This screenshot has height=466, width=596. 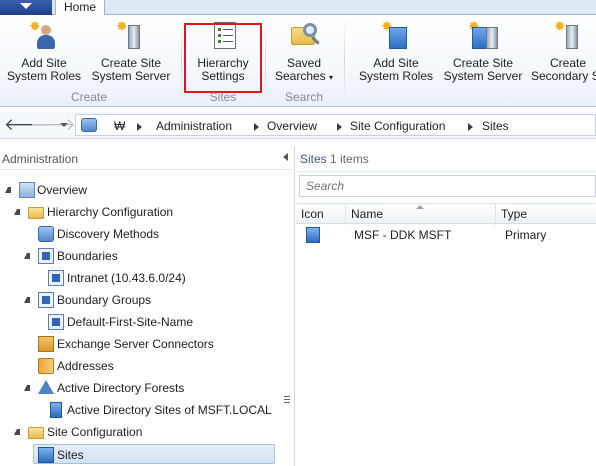 I want to click on history-dropdown-icon, so click(x=64, y=125).